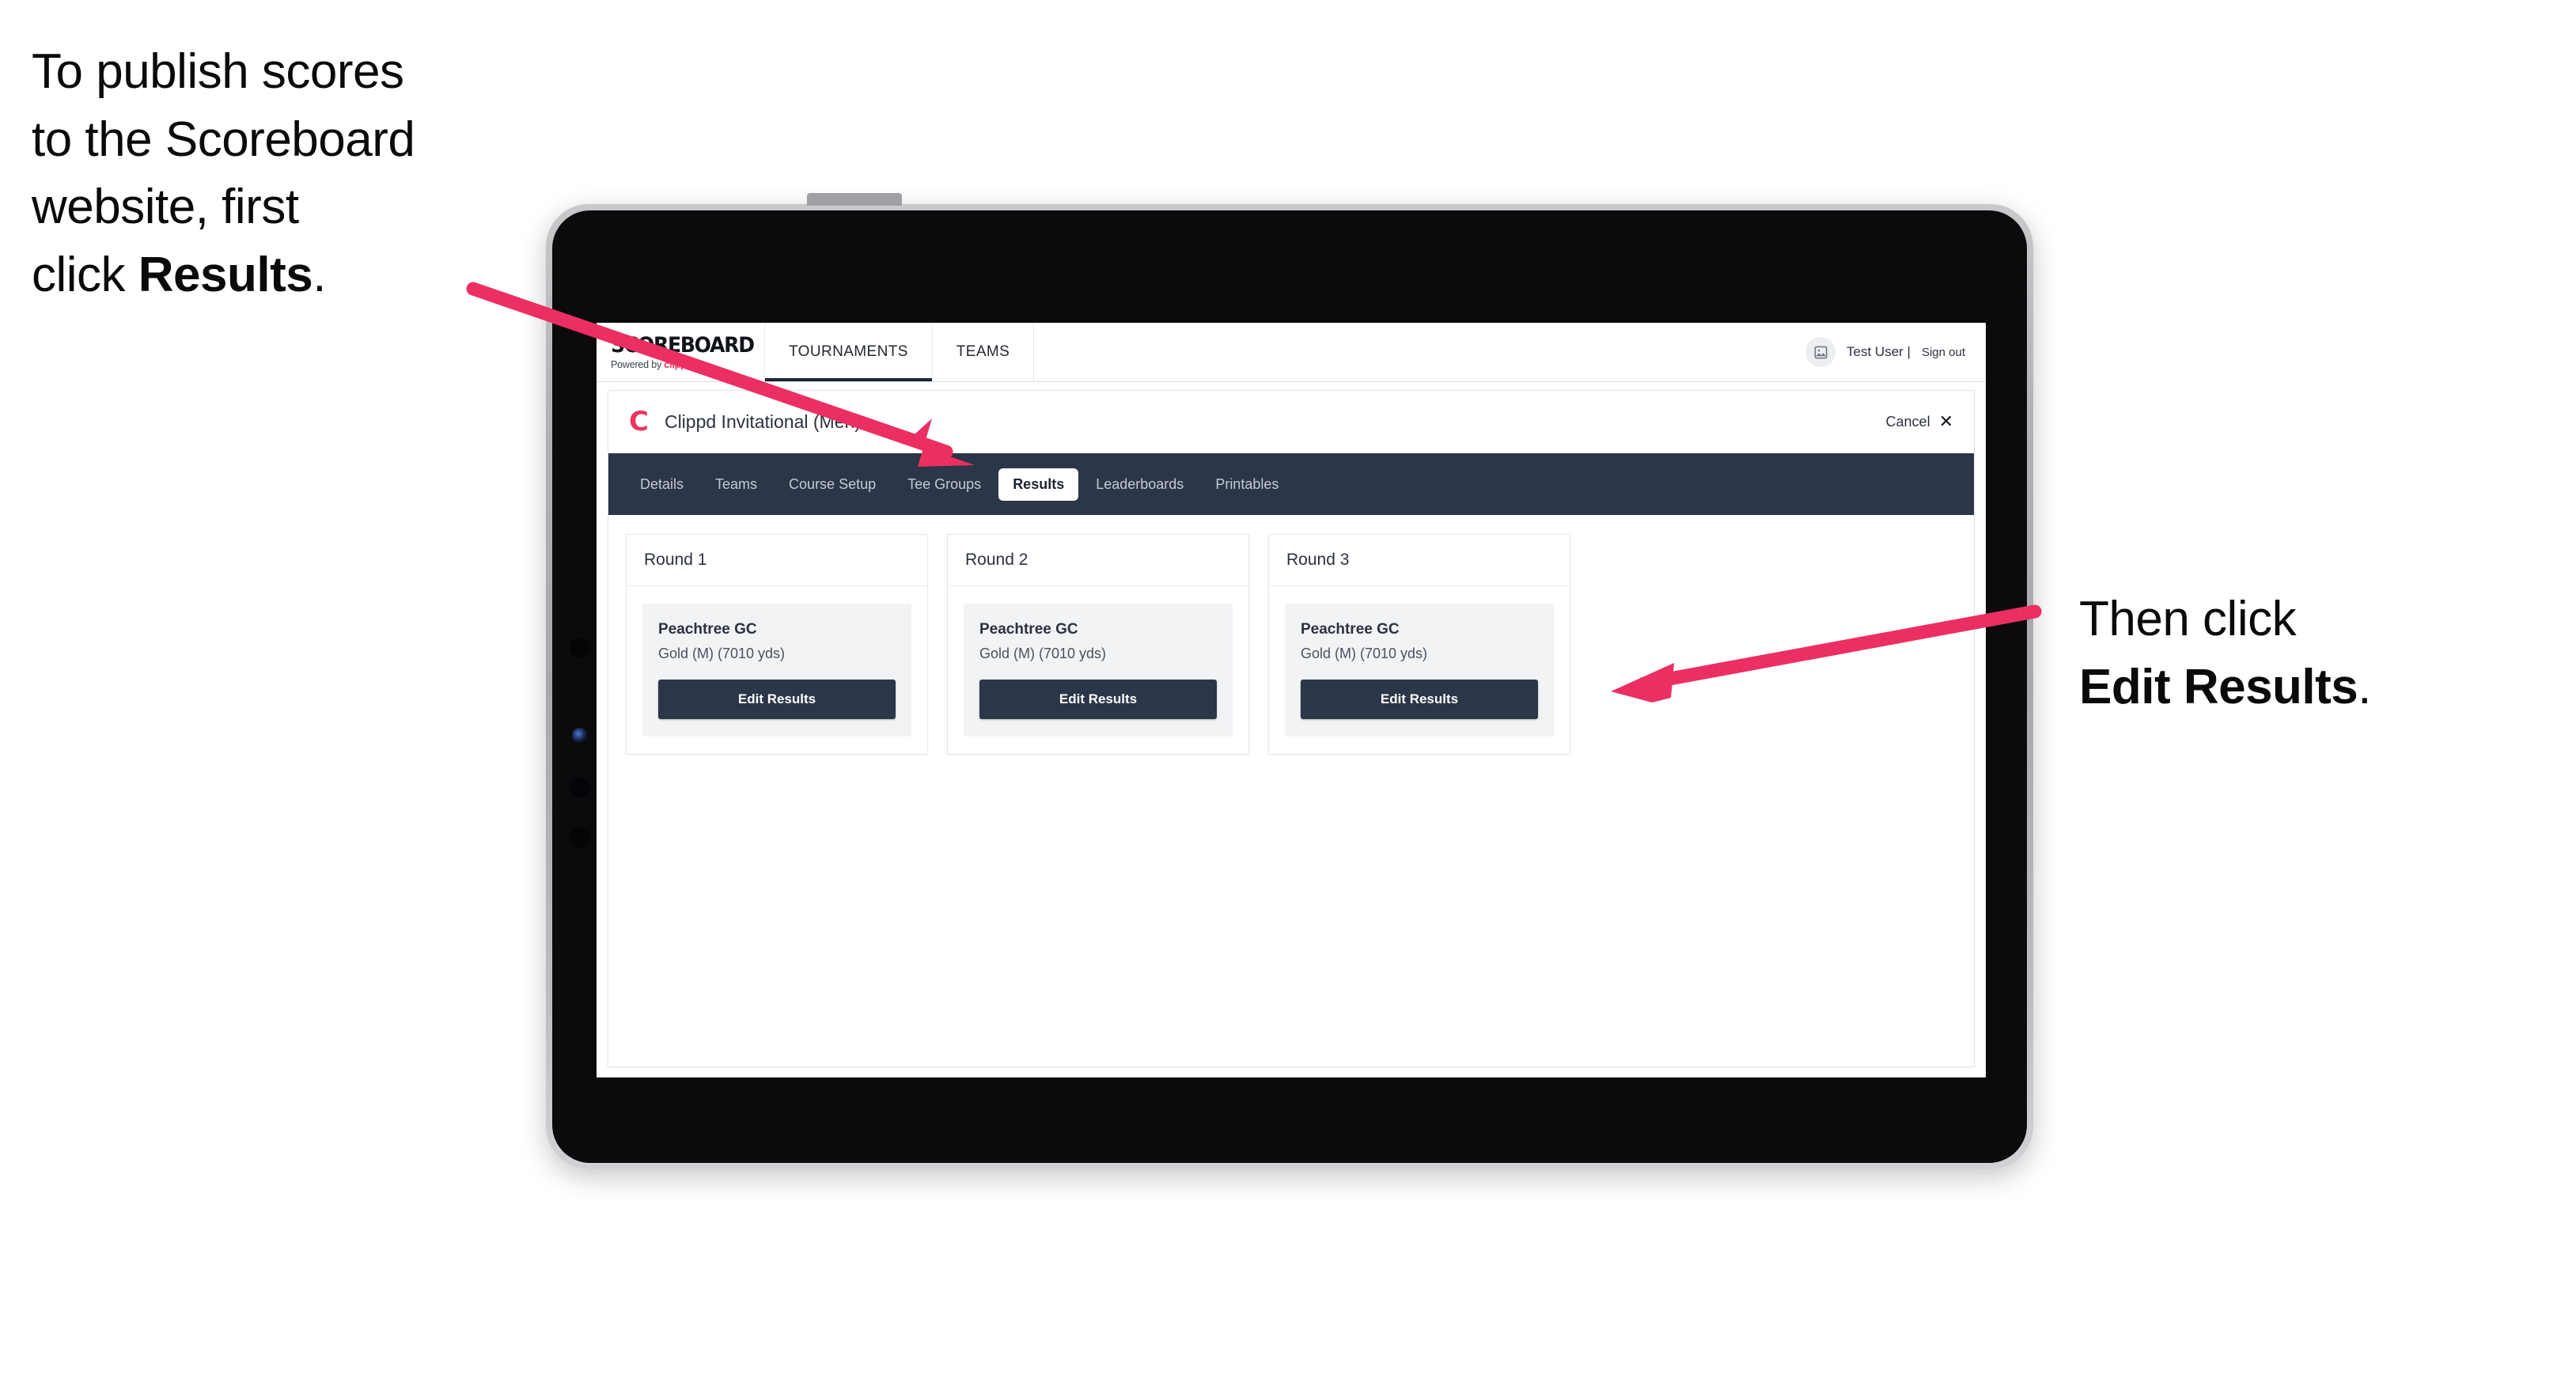  What do you see at coordinates (1419, 352) in the screenshot?
I see `header-spacer` at bounding box center [1419, 352].